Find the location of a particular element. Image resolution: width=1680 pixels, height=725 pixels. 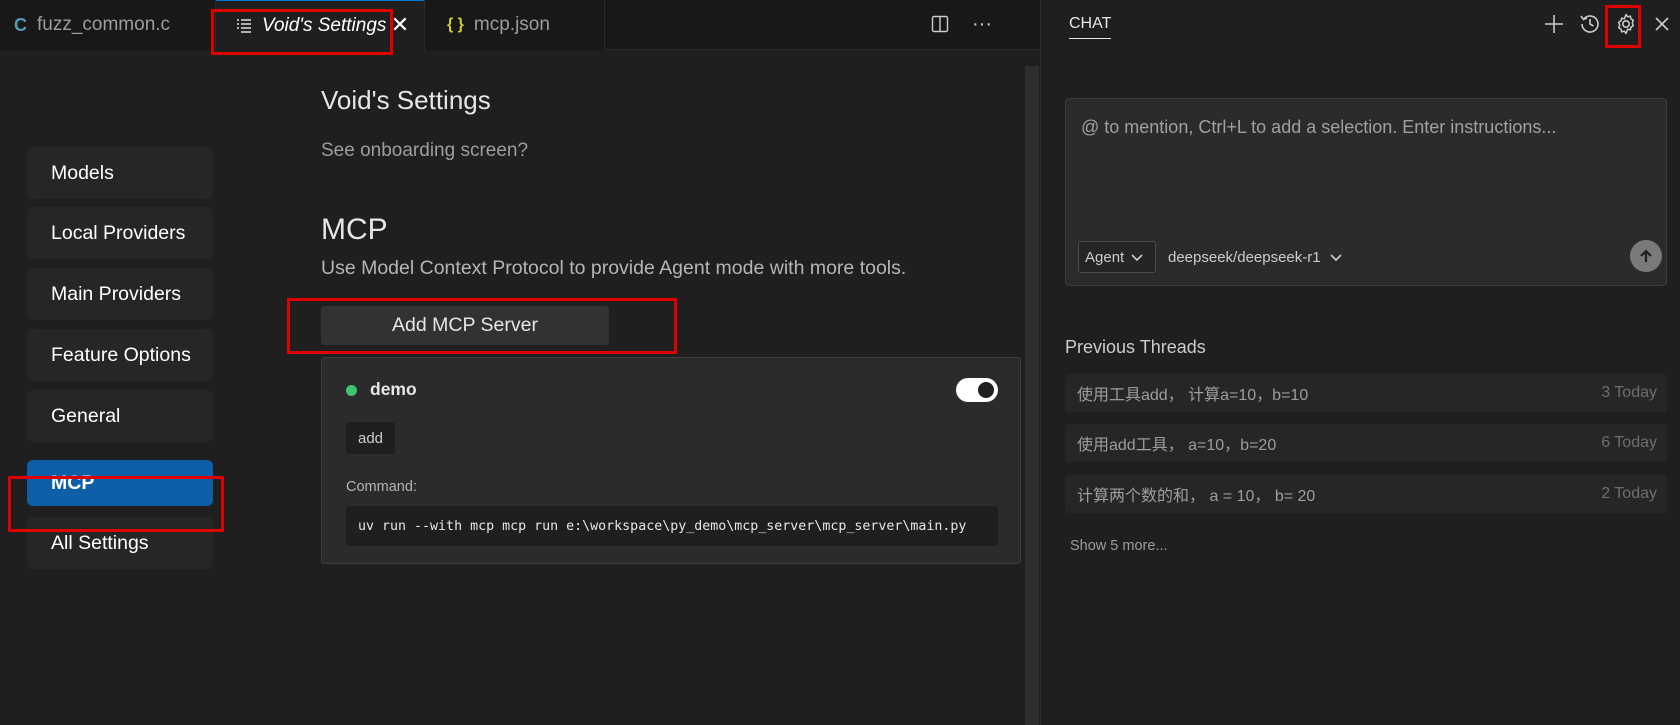

thread-title: 使用工具add， 计算a=10，b=10 is located at coordinates (1193, 395).